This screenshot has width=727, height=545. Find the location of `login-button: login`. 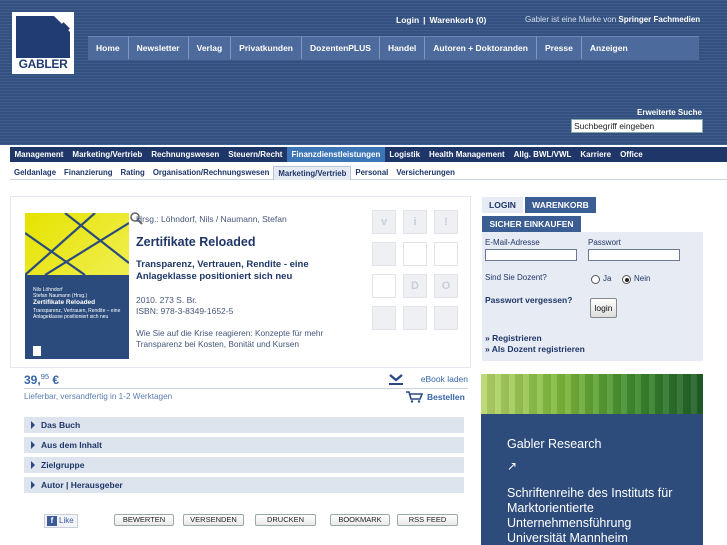

login-button: login is located at coordinates (603, 308).